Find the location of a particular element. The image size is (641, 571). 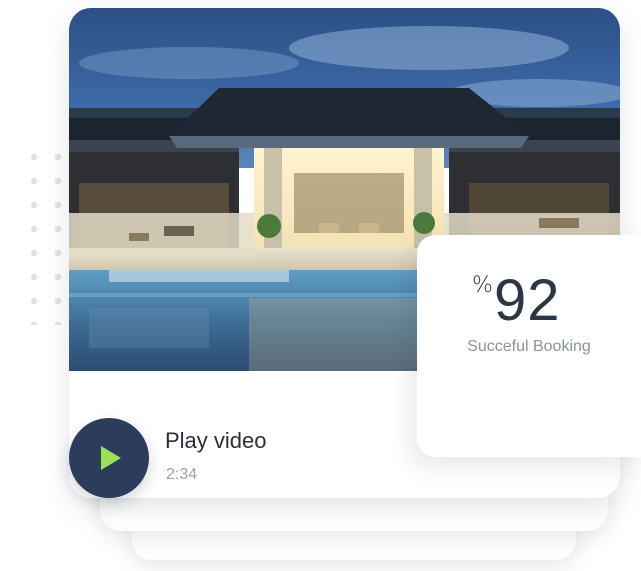

stat-number: 92 is located at coordinates (527, 300).